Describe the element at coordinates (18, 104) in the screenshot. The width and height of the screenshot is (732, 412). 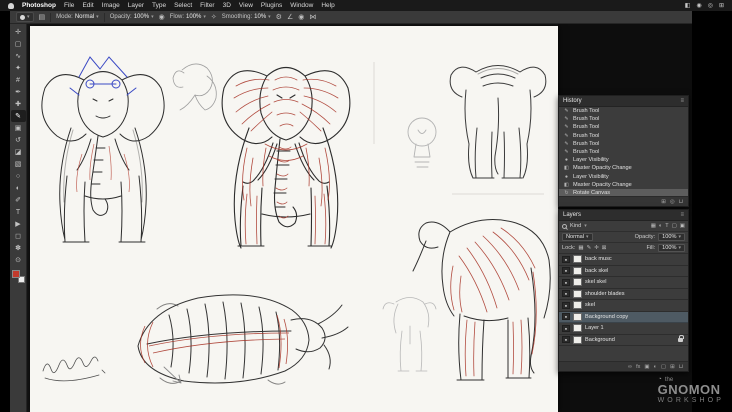
I see `healing-tool-button: ✚` at that location.